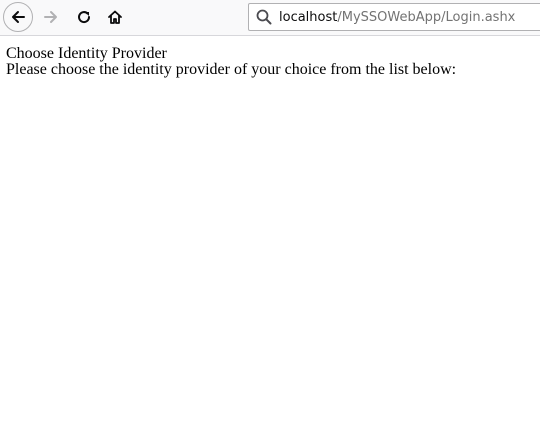  I want to click on page-title: Choose Identity Provider, so click(86, 53).